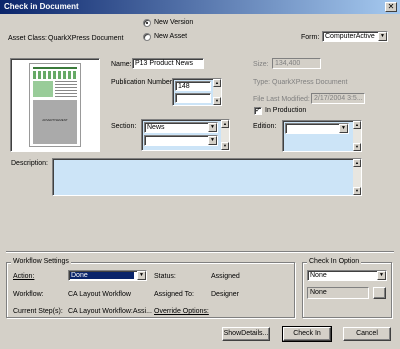  I want to click on type-label: Type:, so click(262, 82).